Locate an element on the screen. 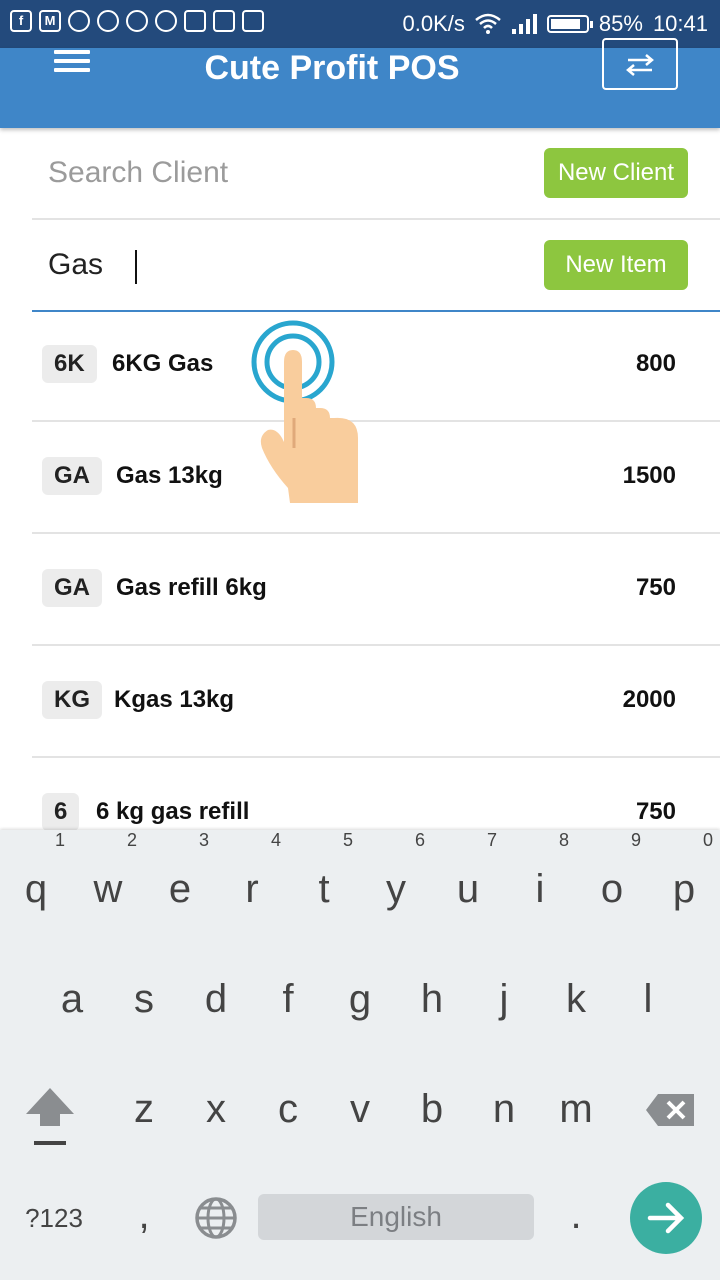  key-x: x is located at coordinates (216, 1109).